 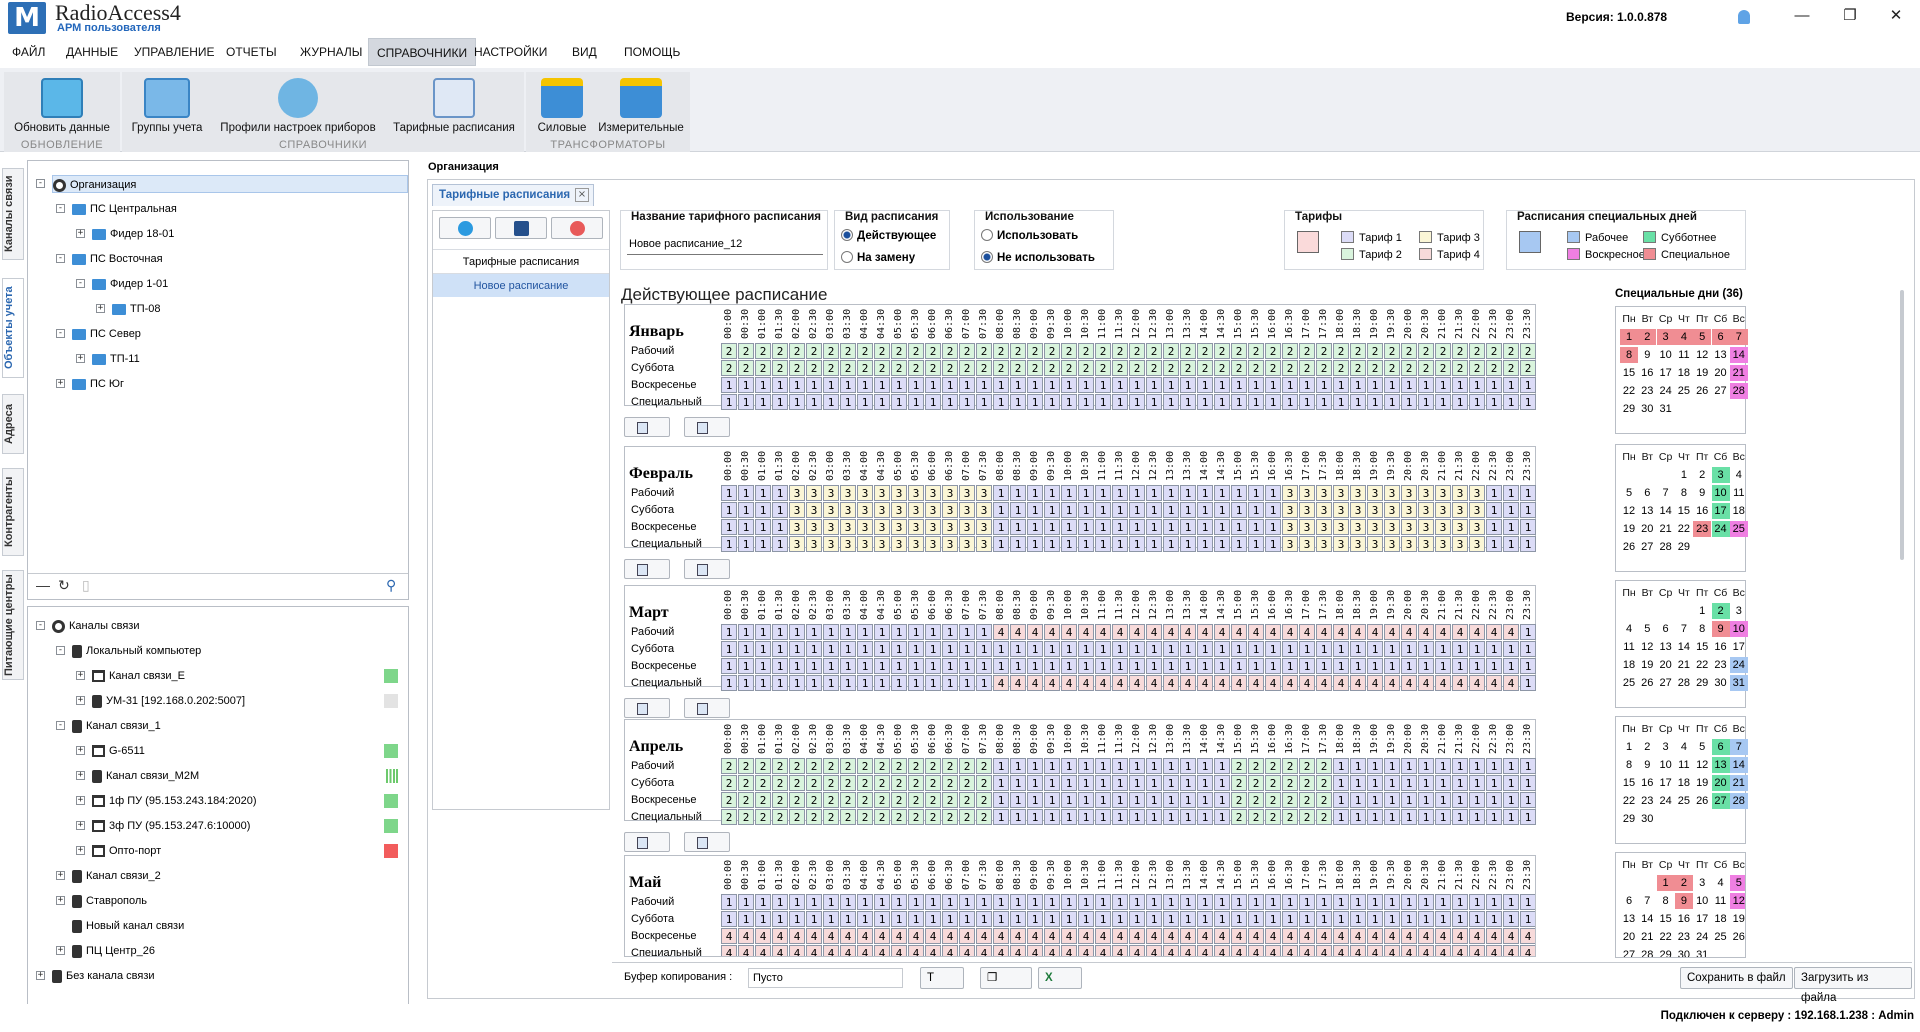 What do you see at coordinates (1647, 373) in the screenshot?
I see `calendar-day: 16` at bounding box center [1647, 373].